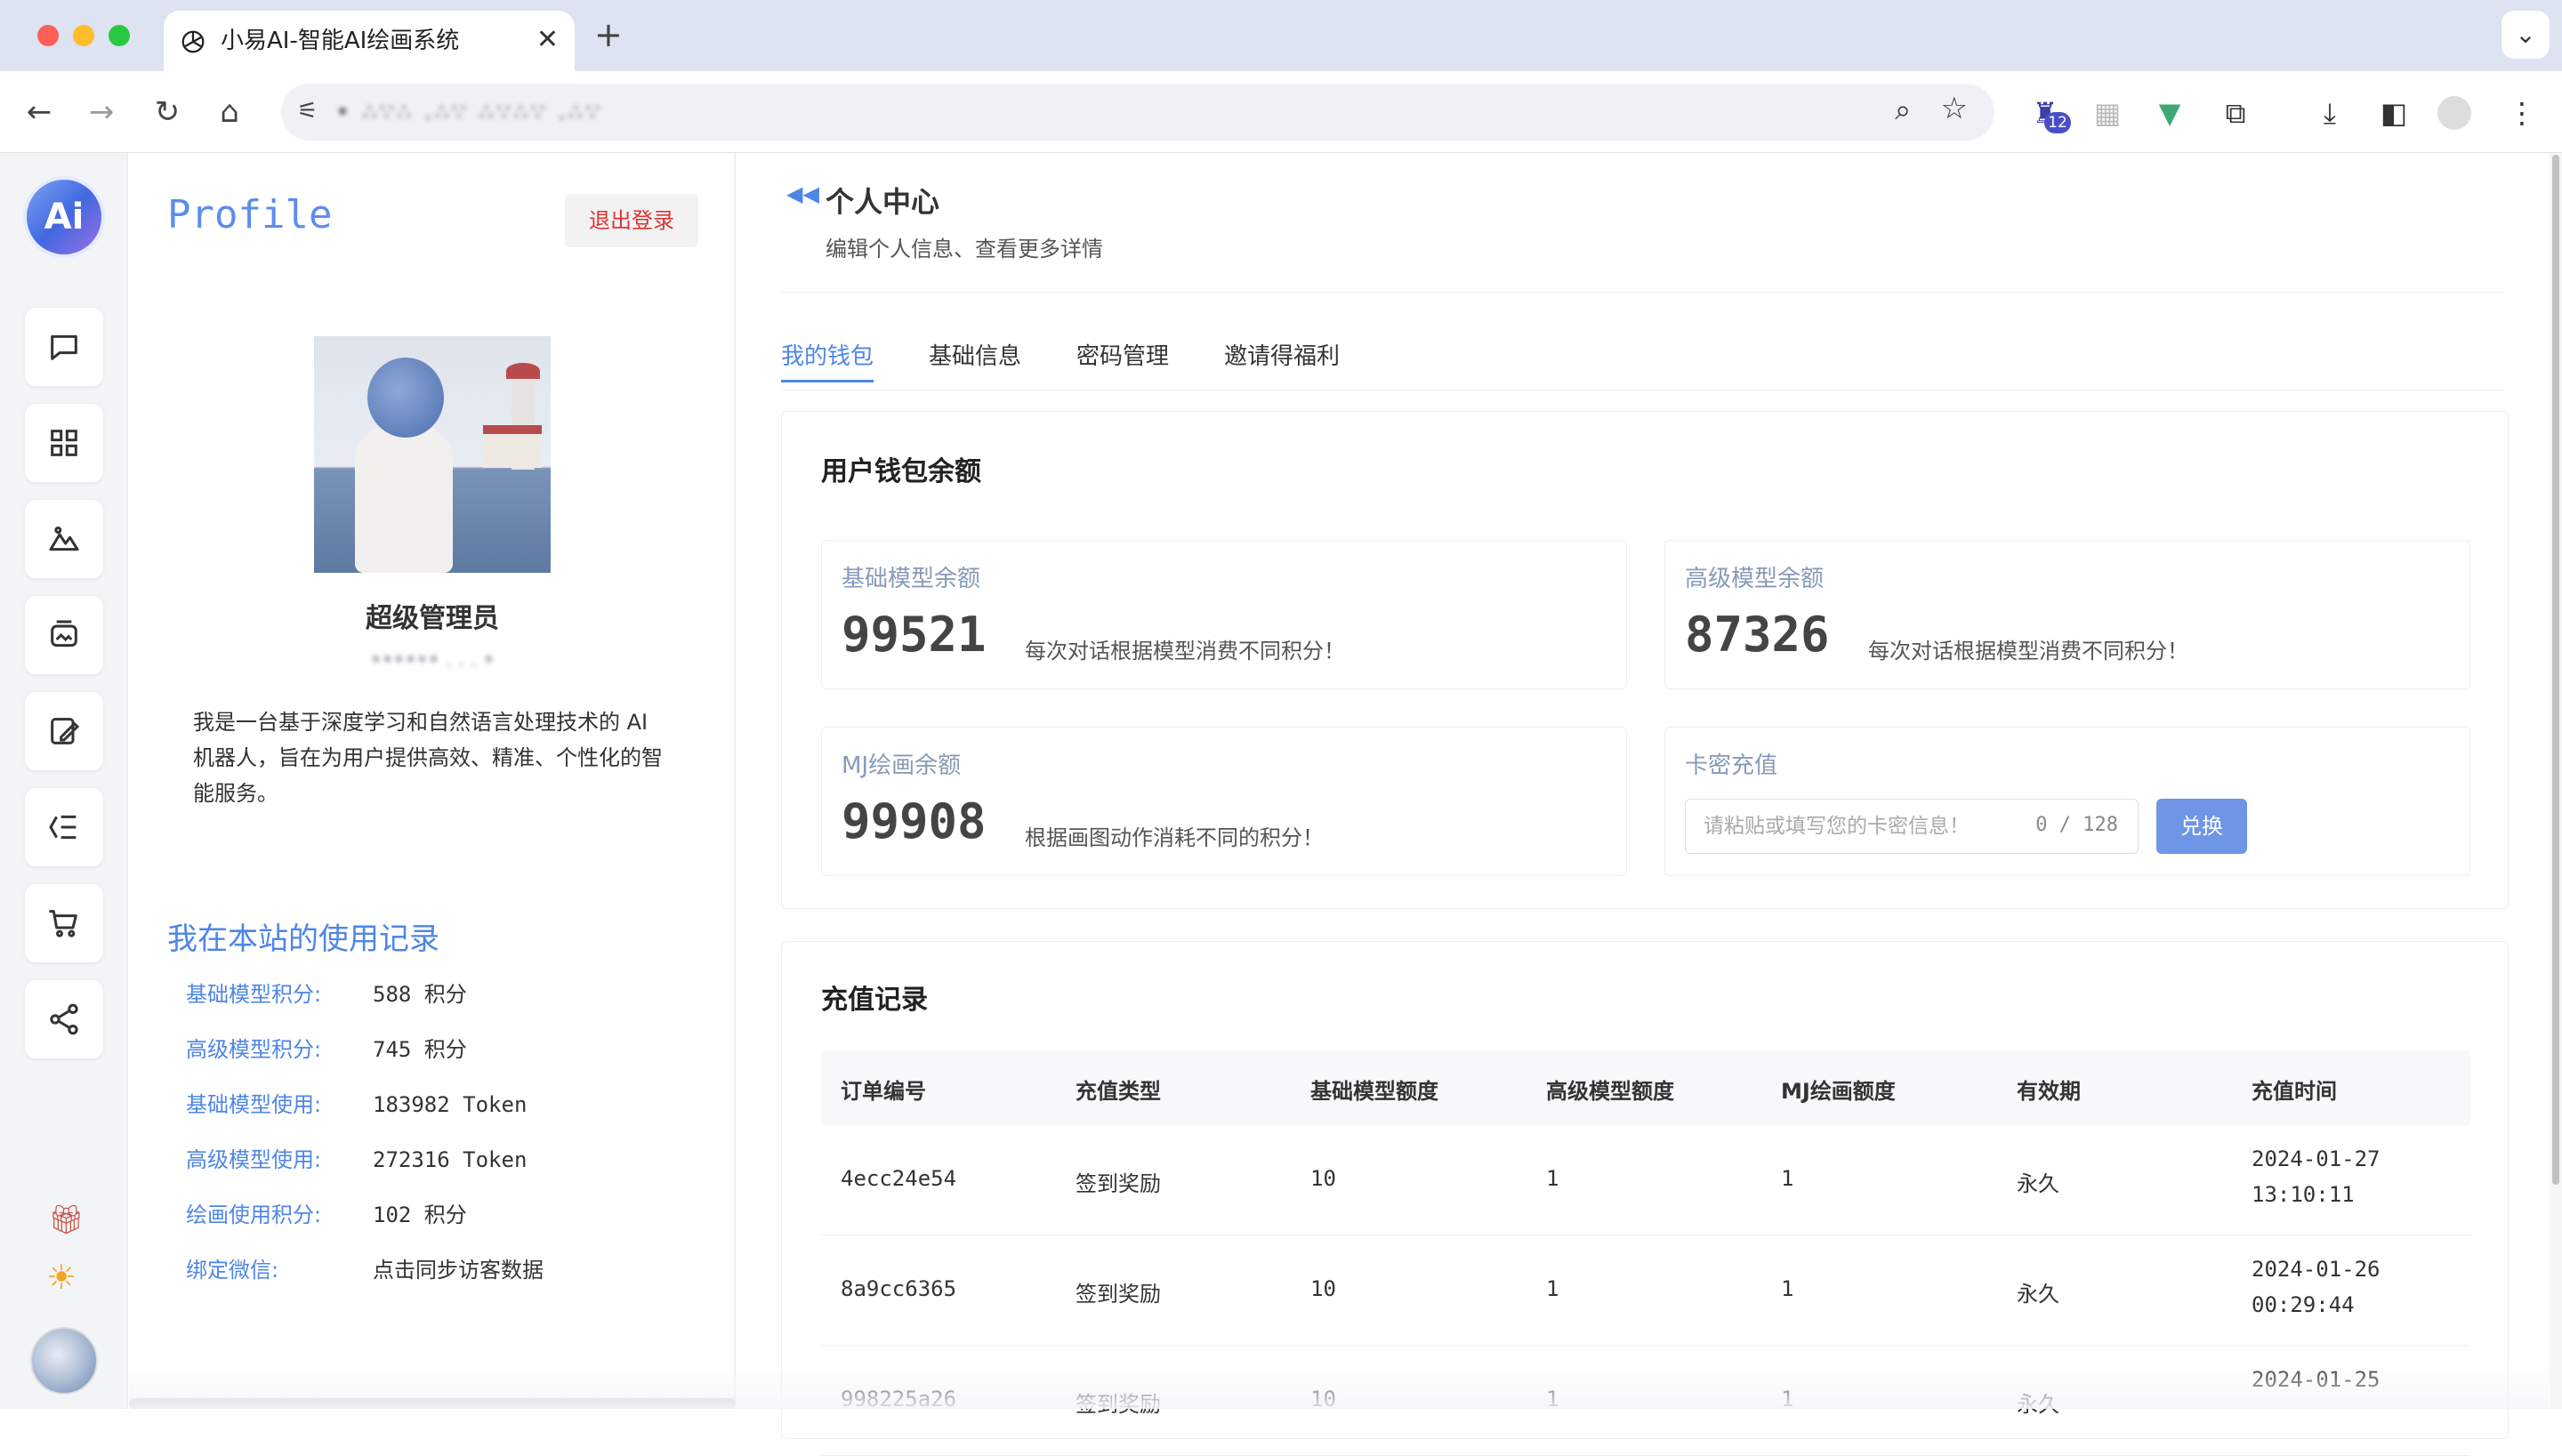  I want to click on apps-nav-button, so click(64, 443).